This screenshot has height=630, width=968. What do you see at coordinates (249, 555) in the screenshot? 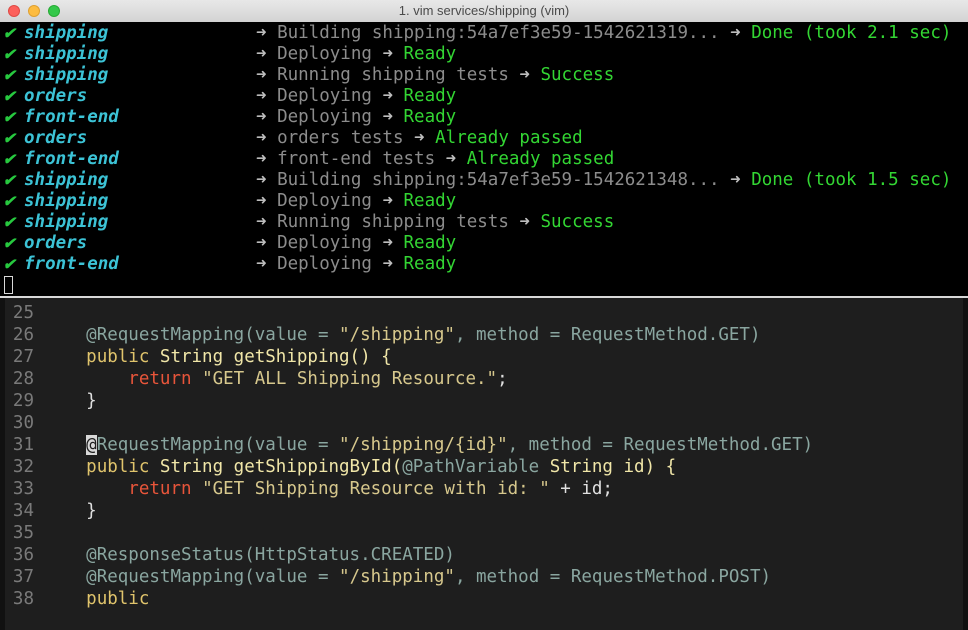
I see `code-text: @ResponseStatus(HttpStatus.CREATED)` at bounding box center [249, 555].